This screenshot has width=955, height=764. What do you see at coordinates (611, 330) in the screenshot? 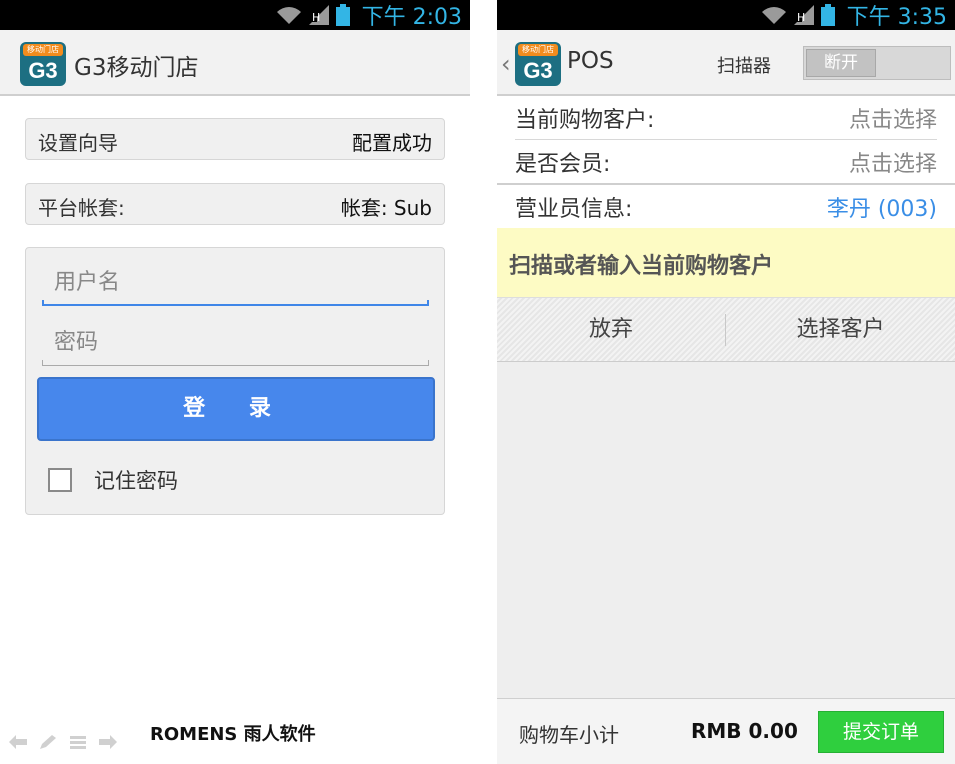
I see `abandon-button: 放弃` at bounding box center [611, 330].